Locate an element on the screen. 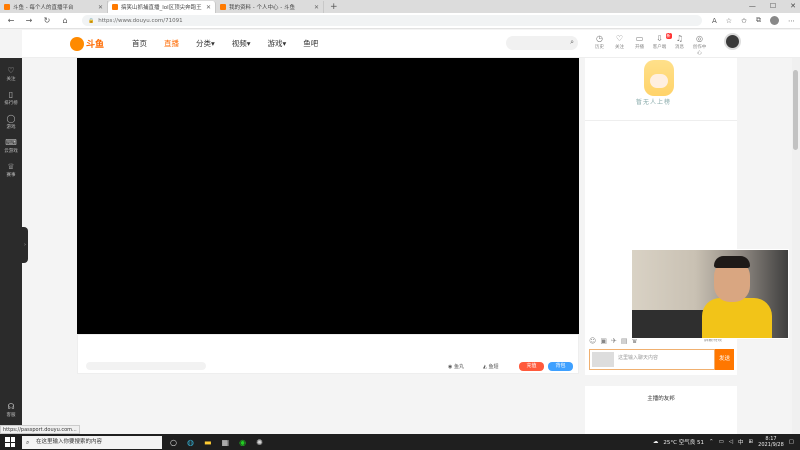 This screenshot has height=450, width=800. header-creator: ◎ 创作中心 is located at coordinates (699, 45).